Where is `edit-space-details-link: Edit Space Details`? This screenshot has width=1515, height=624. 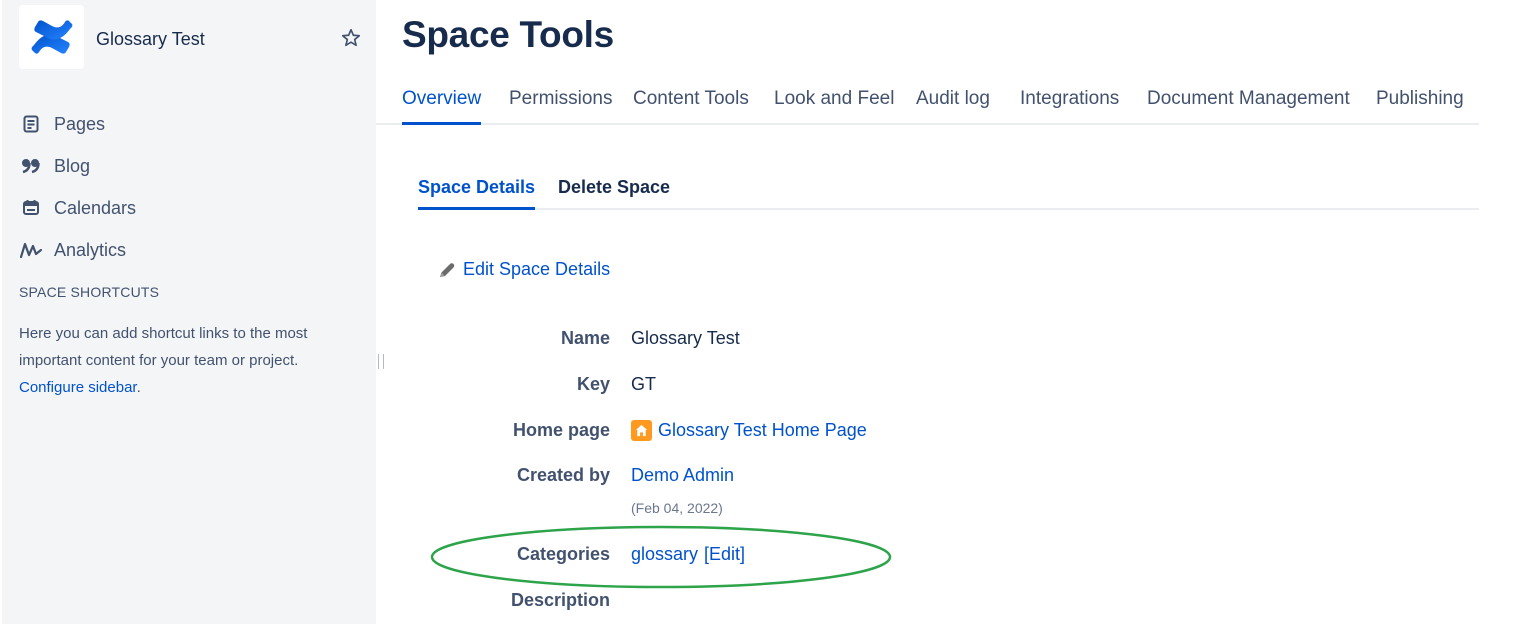 edit-space-details-link: Edit Space Details is located at coordinates (523, 269).